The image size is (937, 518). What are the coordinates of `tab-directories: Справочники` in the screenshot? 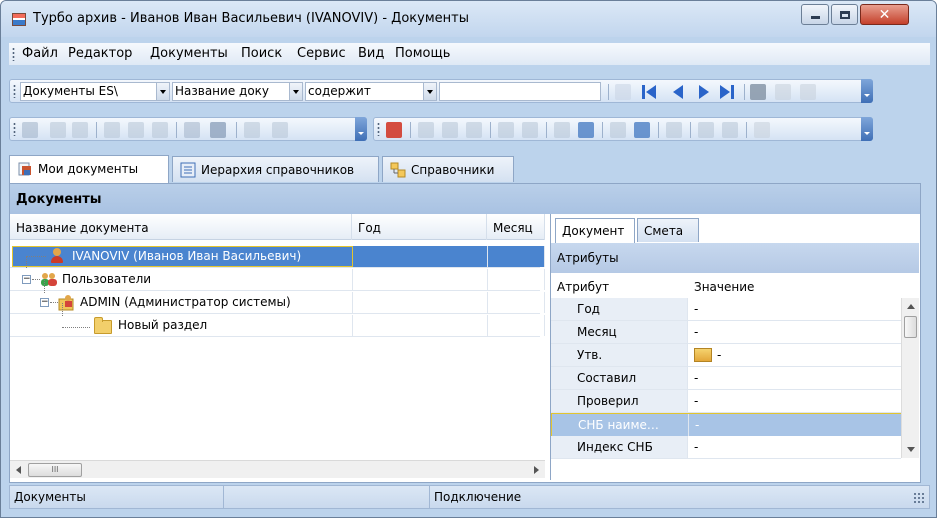 It's located at (448, 169).